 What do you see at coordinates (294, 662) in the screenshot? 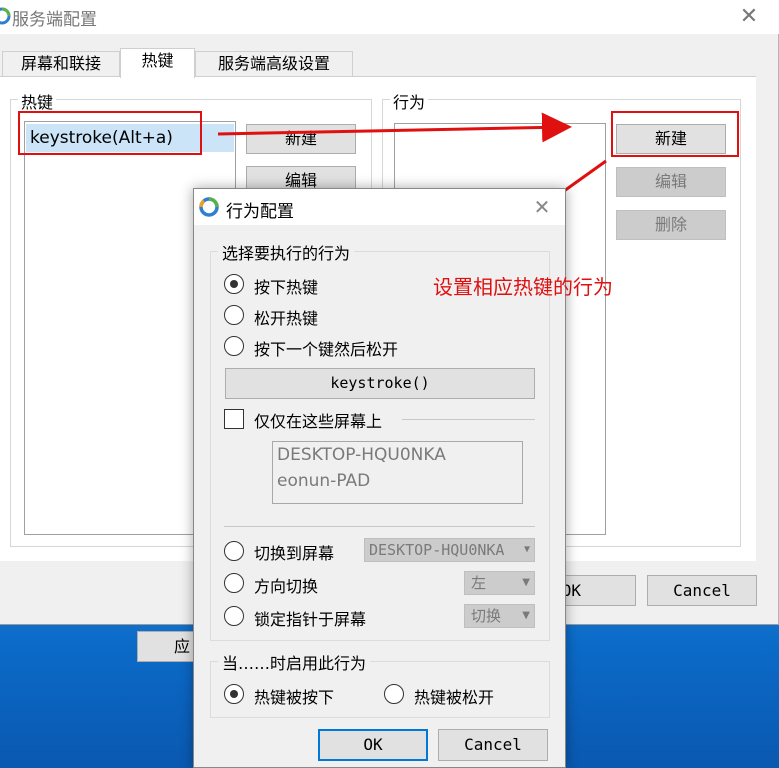
I see `when-group-label: 当……时启用此行为` at bounding box center [294, 662].